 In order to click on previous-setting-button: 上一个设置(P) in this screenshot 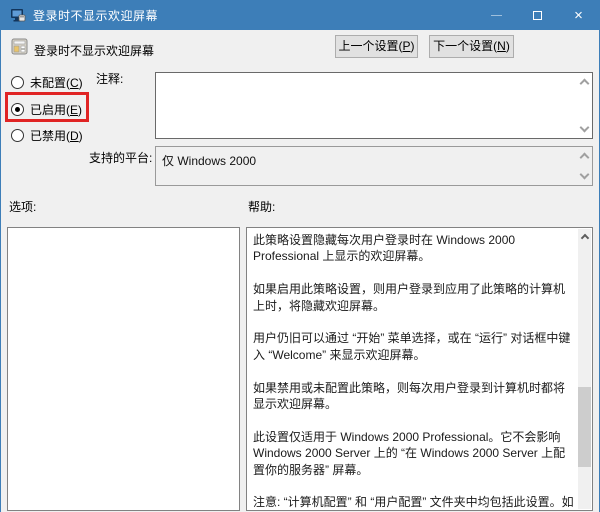, I will do `click(376, 46)`.